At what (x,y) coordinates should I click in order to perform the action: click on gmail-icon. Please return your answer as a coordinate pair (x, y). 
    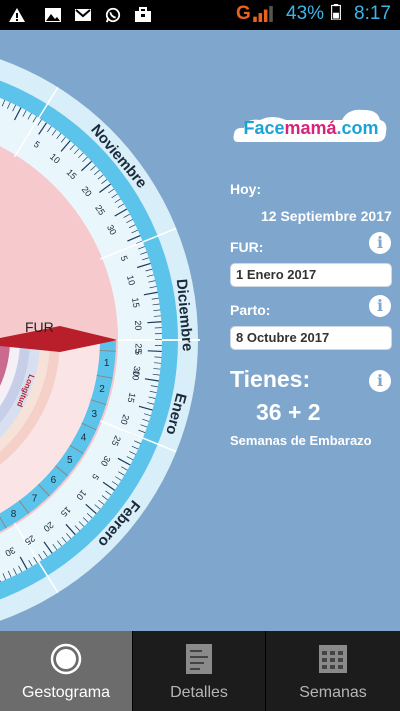
    Looking at the image, I should click on (83, 15).